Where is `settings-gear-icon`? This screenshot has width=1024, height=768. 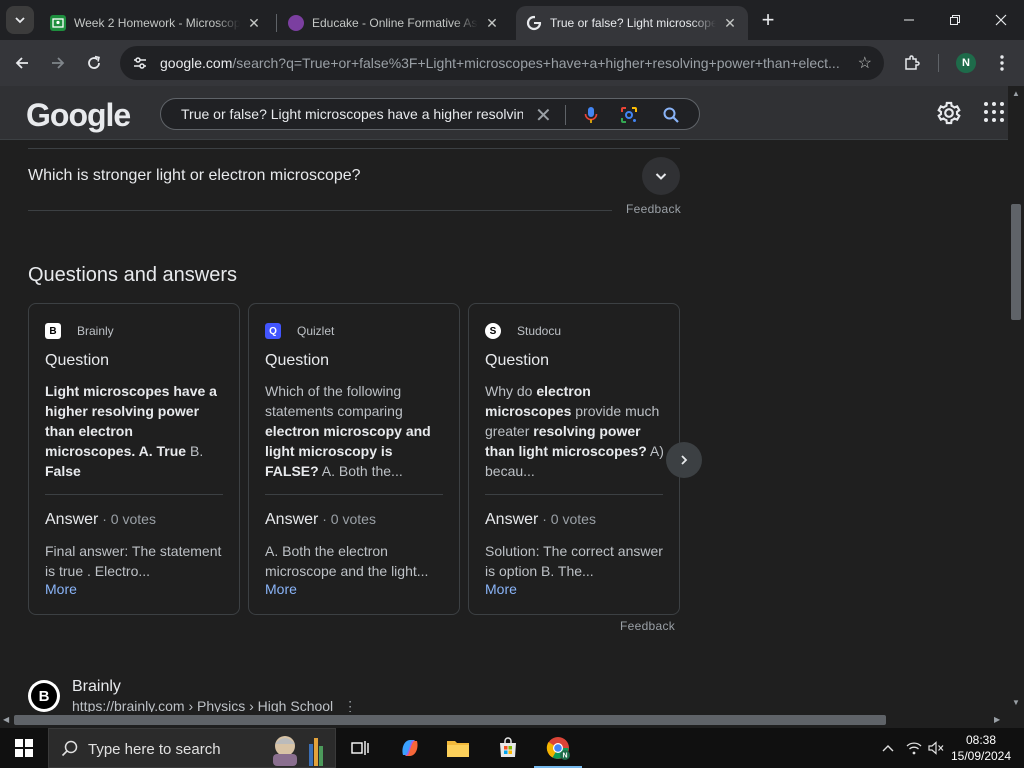 settings-gear-icon is located at coordinates (949, 113).